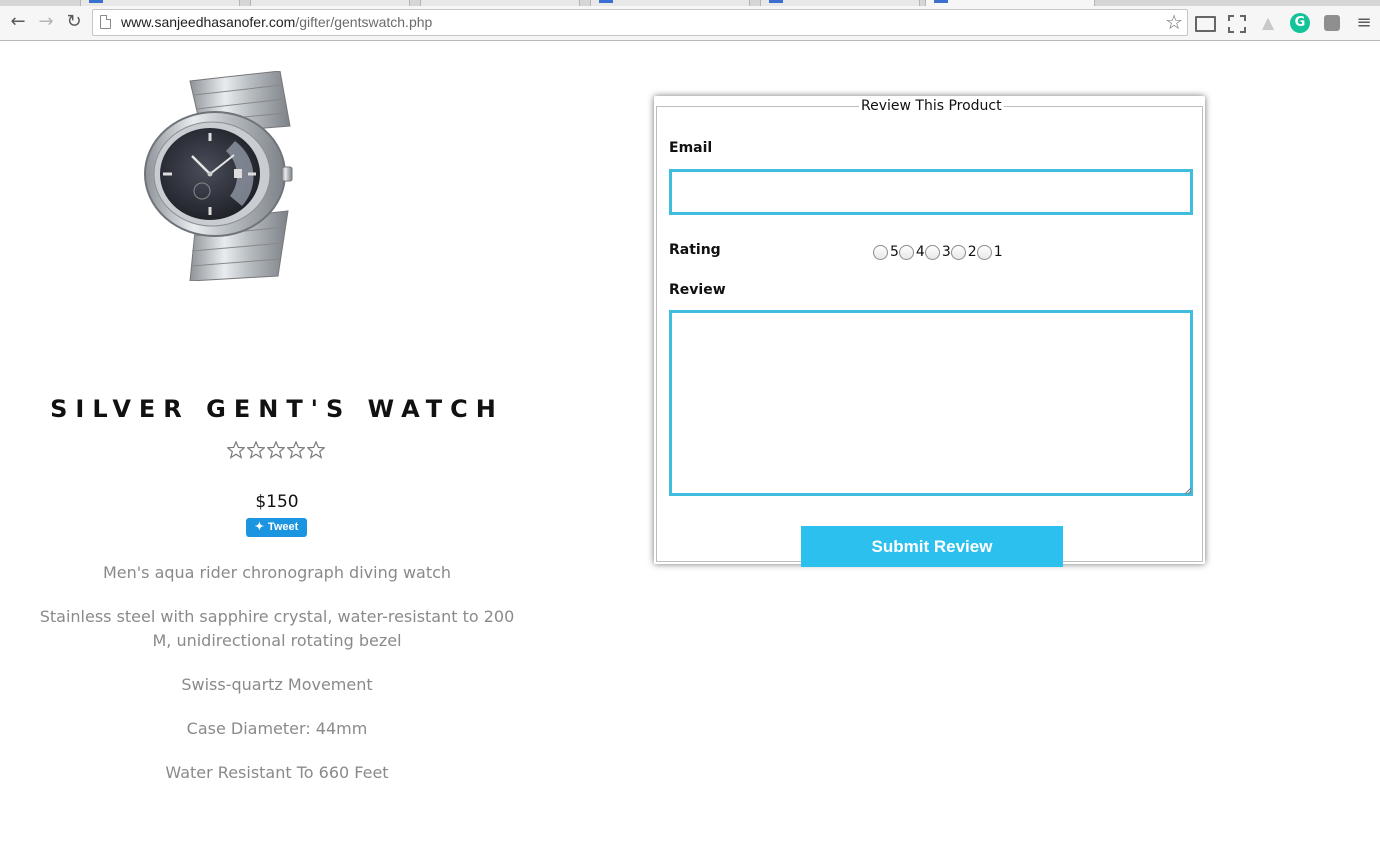  Describe the element at coordinates (259, 527) in the screenshot. I see `twitter-bird-icon: ✦` at that location.